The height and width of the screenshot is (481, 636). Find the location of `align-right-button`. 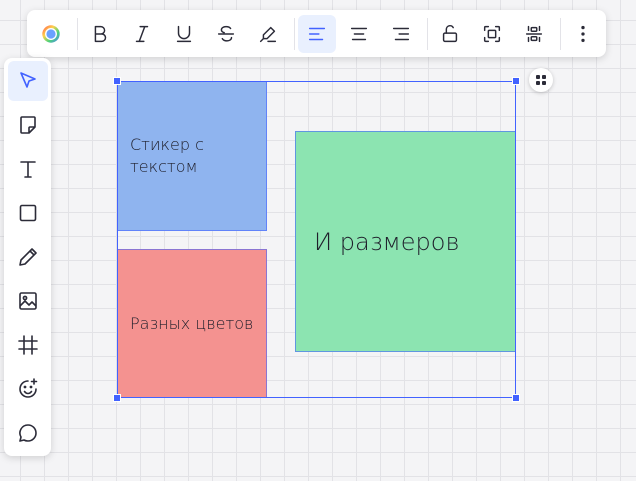

align-right-button is located at coordinates (401, 34).